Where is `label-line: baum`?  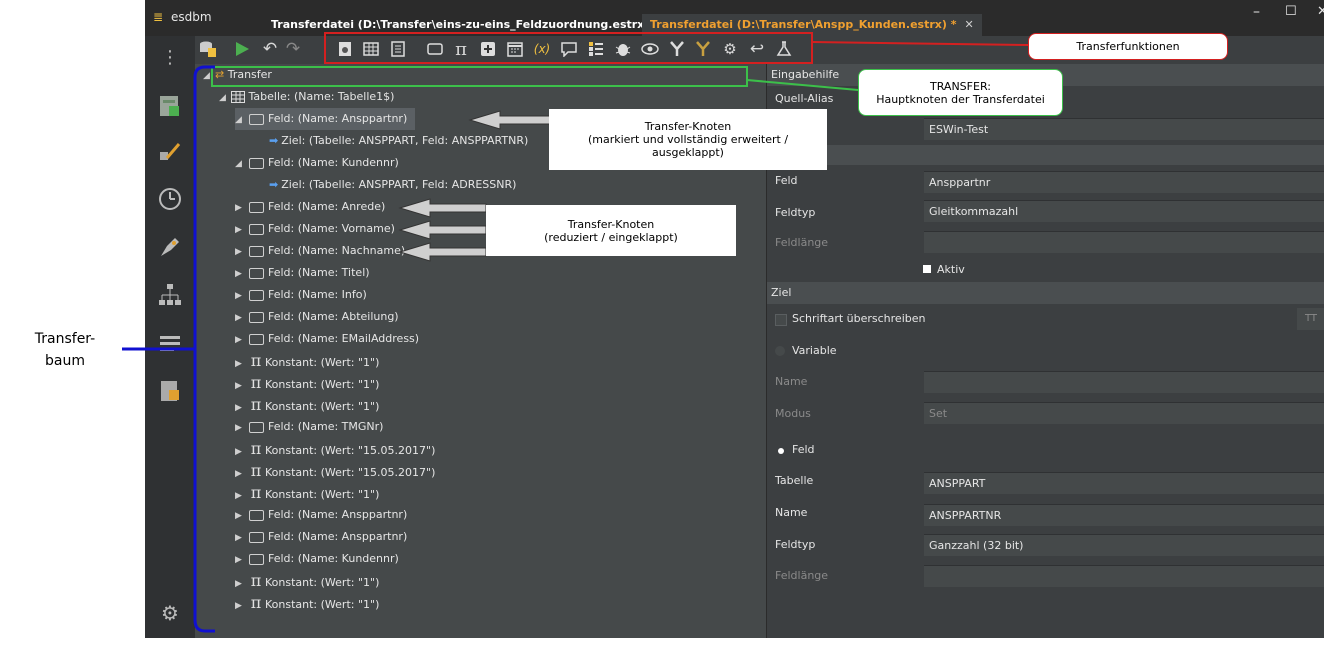
label-line: baum is located at coordinates (65, 361).